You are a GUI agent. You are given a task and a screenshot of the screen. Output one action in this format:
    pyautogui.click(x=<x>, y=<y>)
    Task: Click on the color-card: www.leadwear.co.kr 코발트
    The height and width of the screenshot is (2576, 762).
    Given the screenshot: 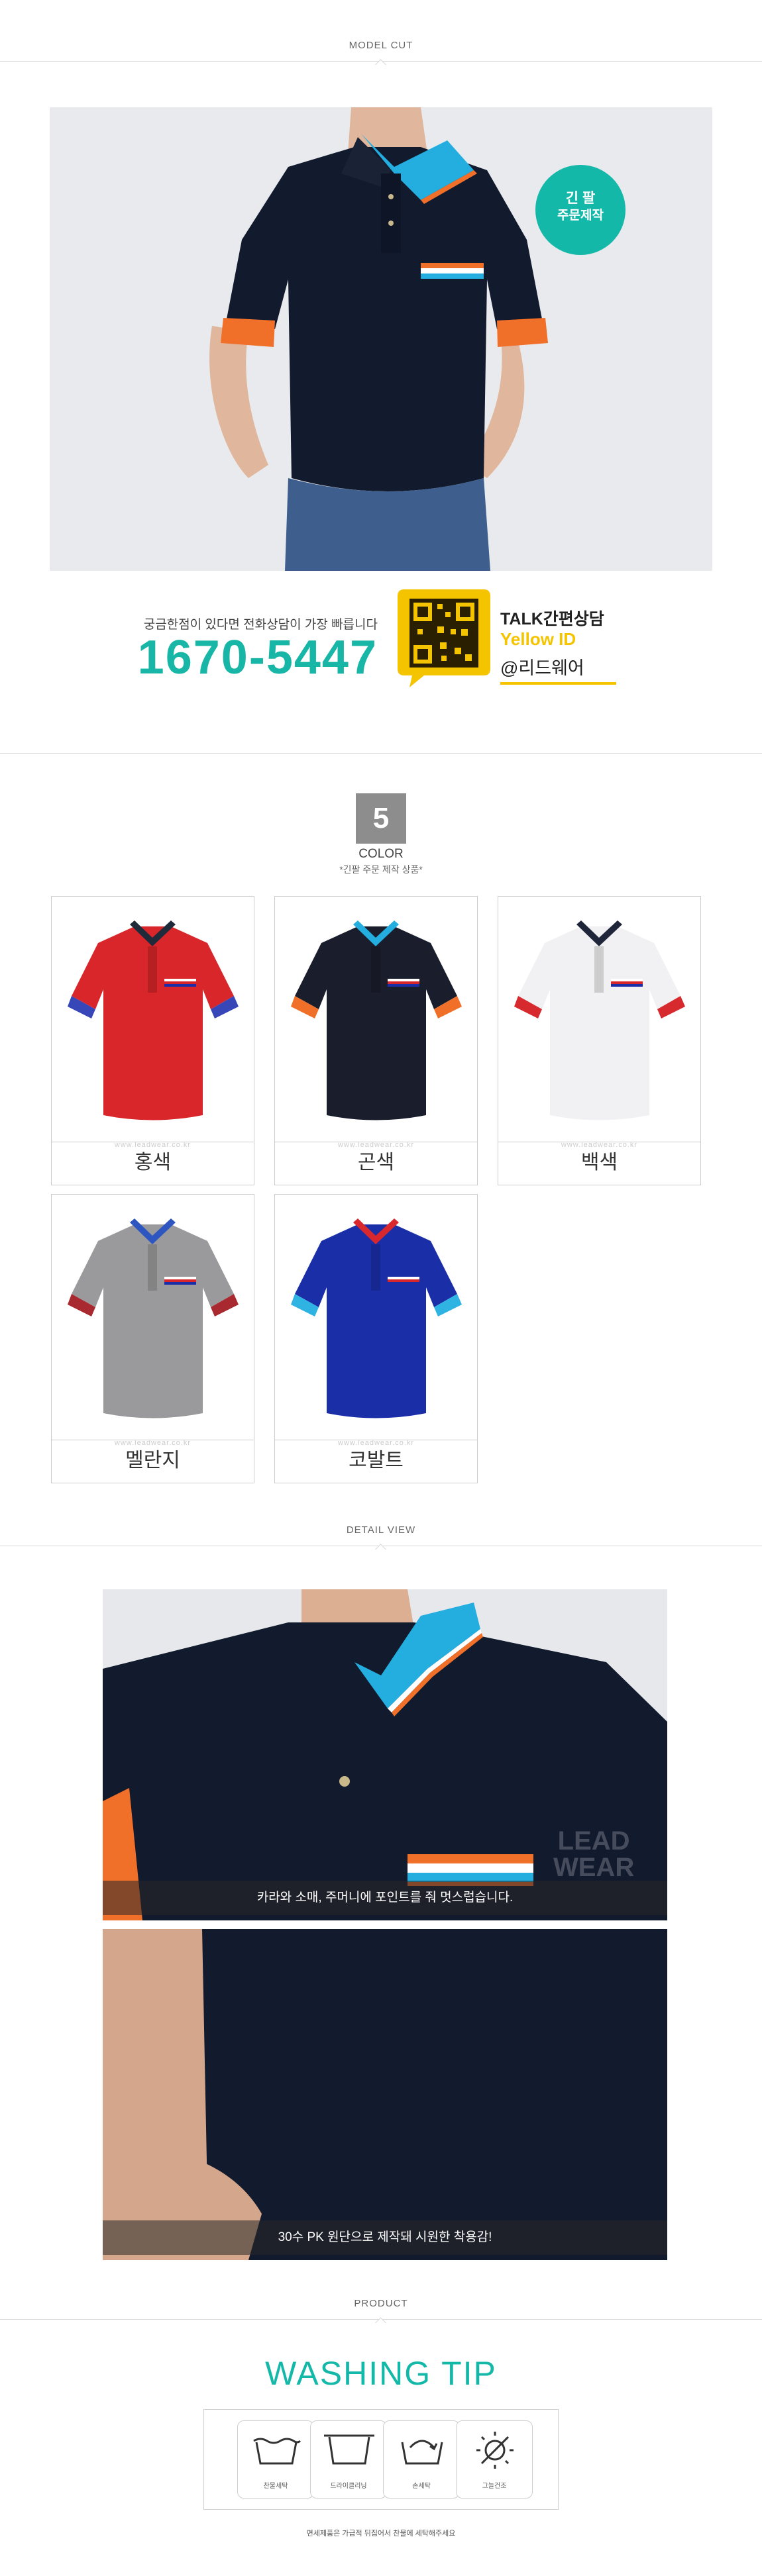 What is the action you would take?
    pyautogui.click(x=376, y=1338)
    